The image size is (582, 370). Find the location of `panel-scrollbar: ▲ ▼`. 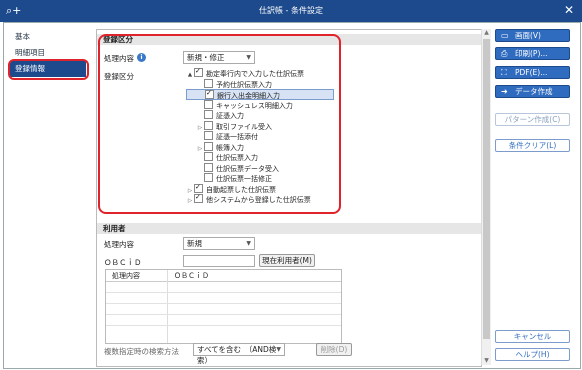

panel-scrollbar: ▲ ▼ is located at coordinates (486, 197).